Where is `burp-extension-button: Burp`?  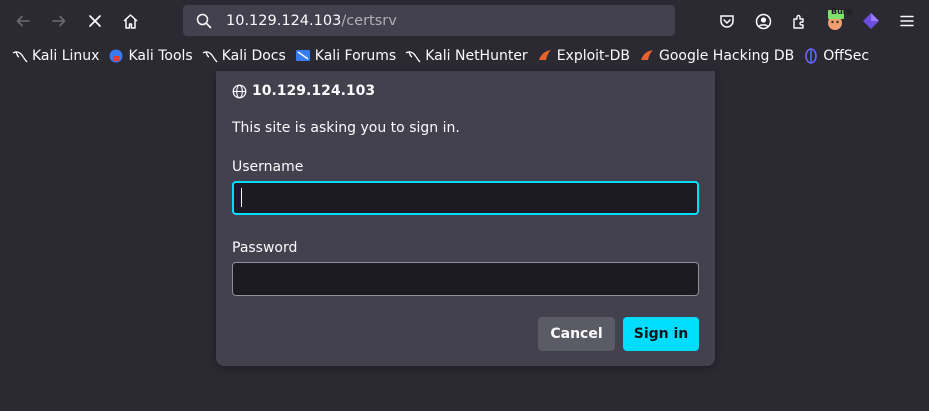
burp-extension-button: Burp is located at coordinates (837, 20).